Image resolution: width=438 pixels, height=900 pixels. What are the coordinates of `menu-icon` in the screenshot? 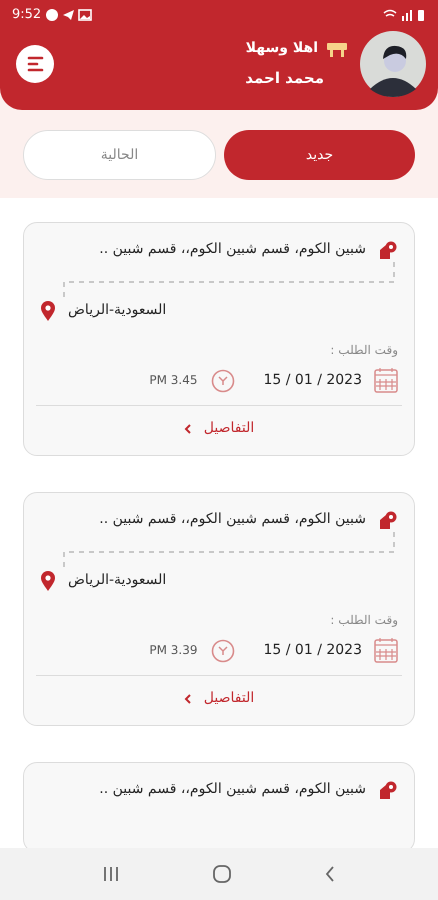 It's located at (35, 64).